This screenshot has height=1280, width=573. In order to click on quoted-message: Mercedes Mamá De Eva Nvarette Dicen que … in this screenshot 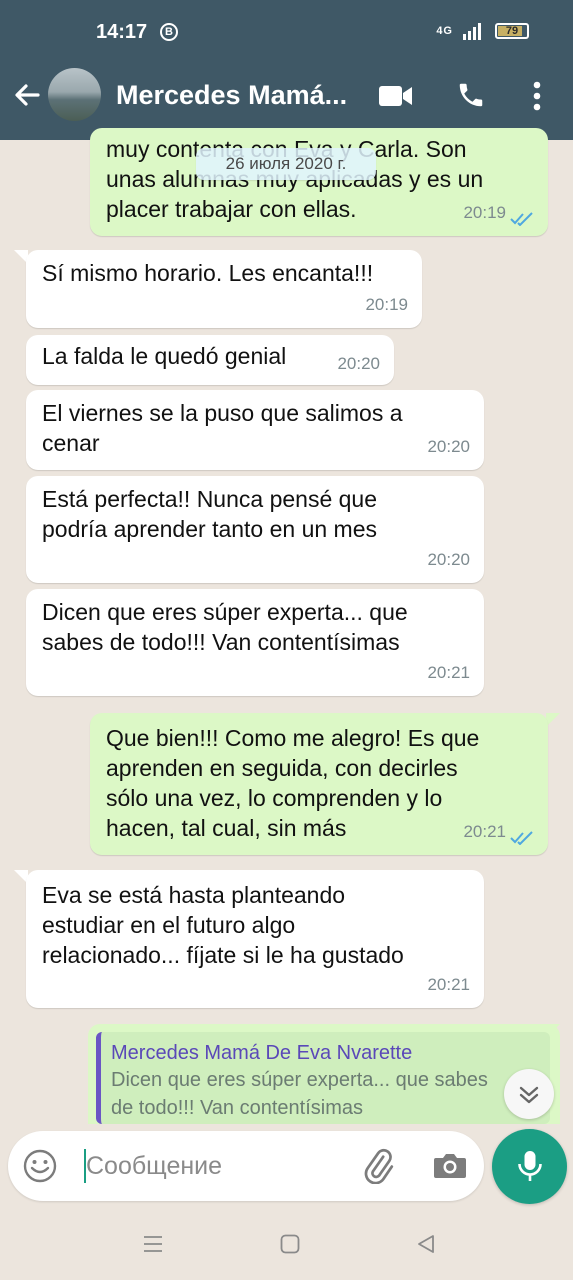, I will do `click(323, 1078)`.